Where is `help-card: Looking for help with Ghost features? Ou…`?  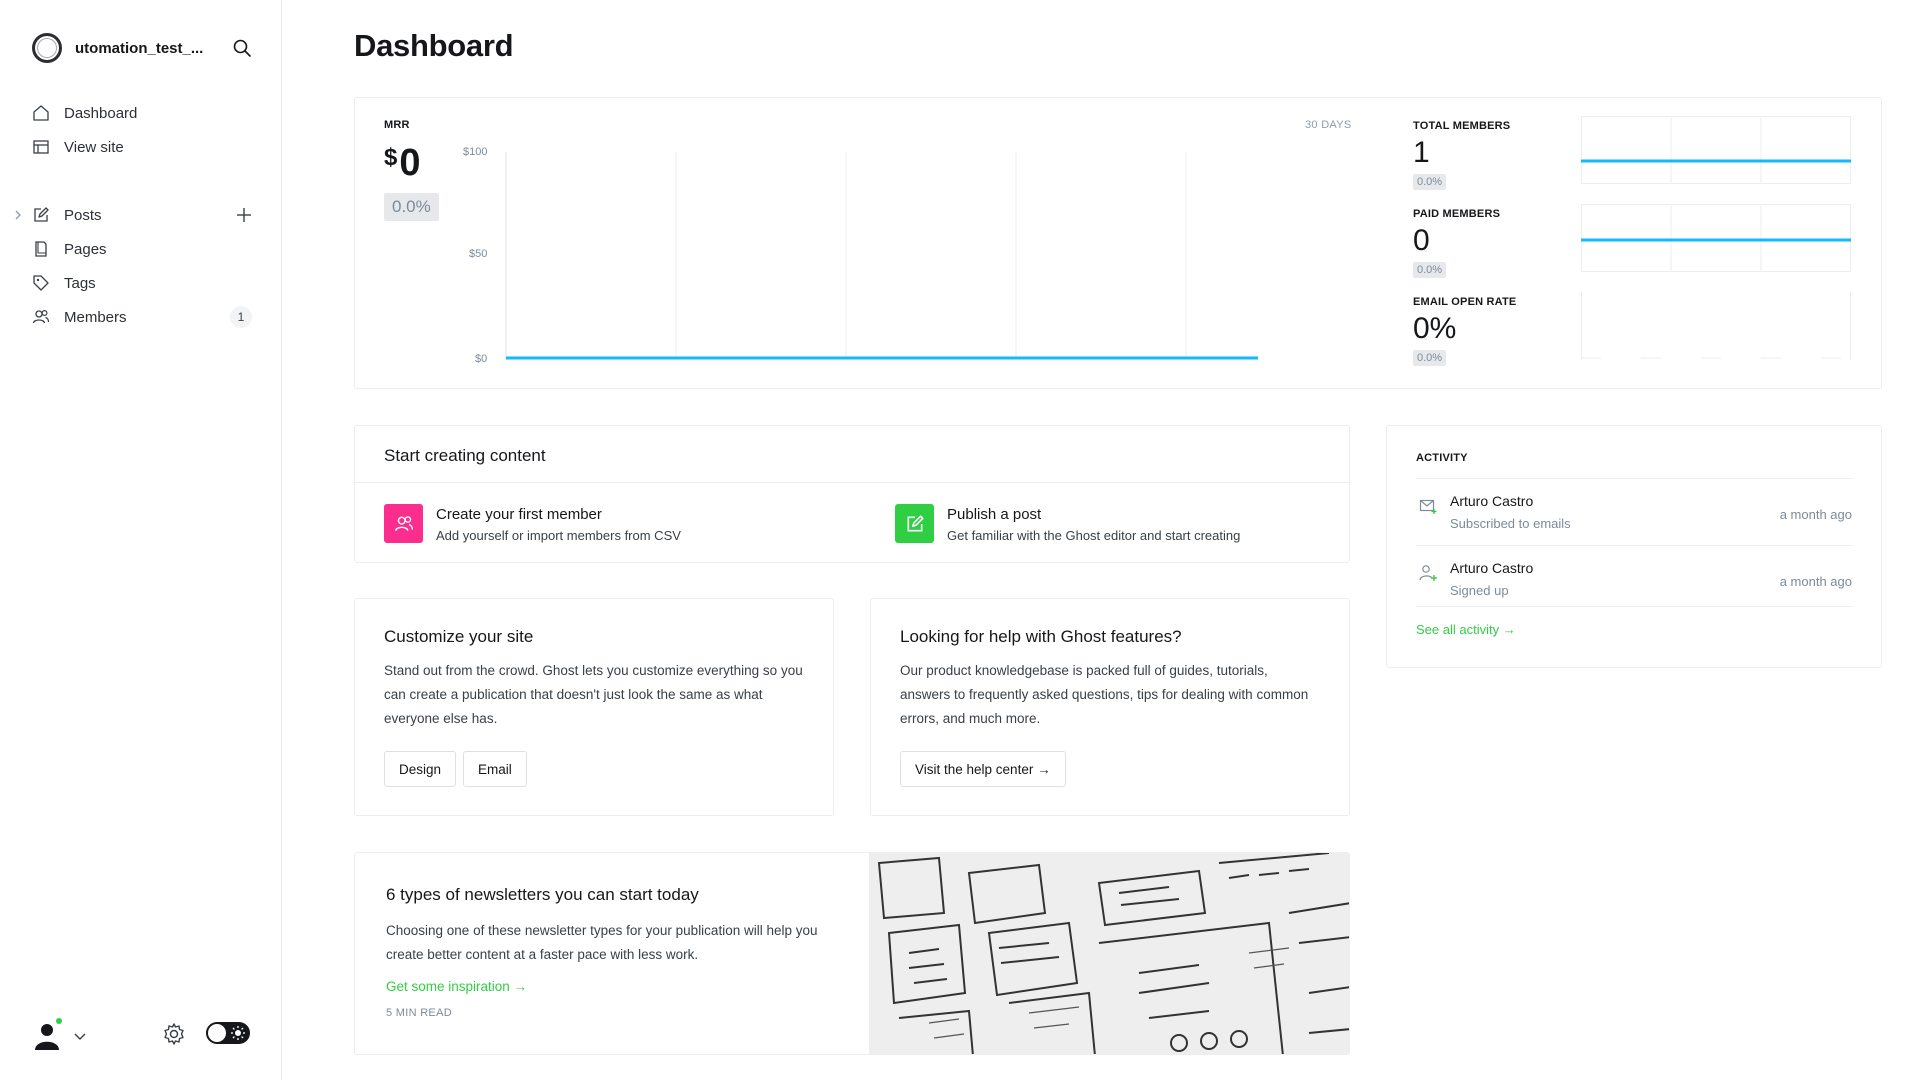
help-card: Looking for help with Ghost features? Ou… is located at coordinates (1110, 707).